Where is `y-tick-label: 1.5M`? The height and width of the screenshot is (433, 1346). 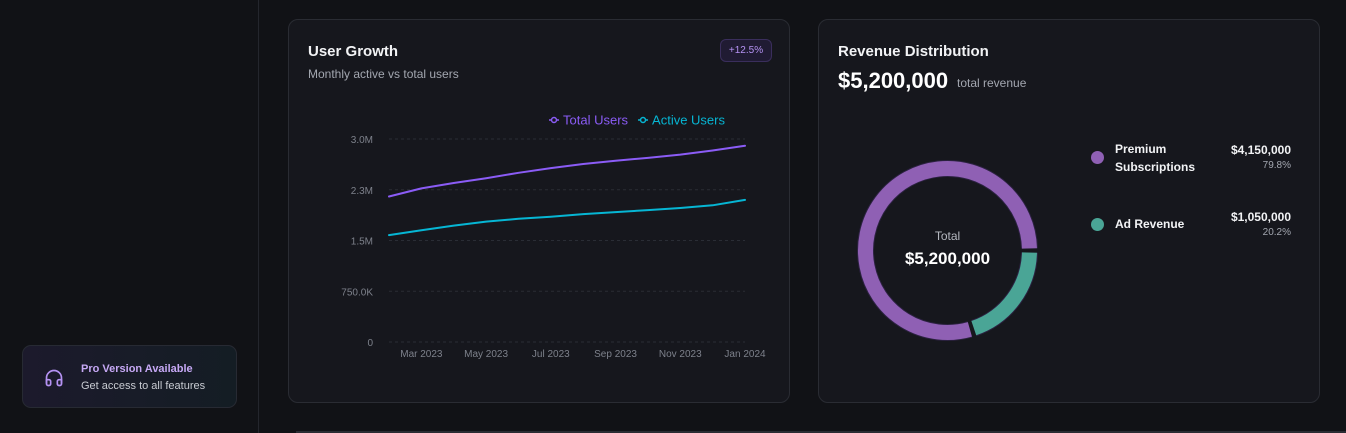 y-tick-label: 1.5M is located at coordinates (362, 242).